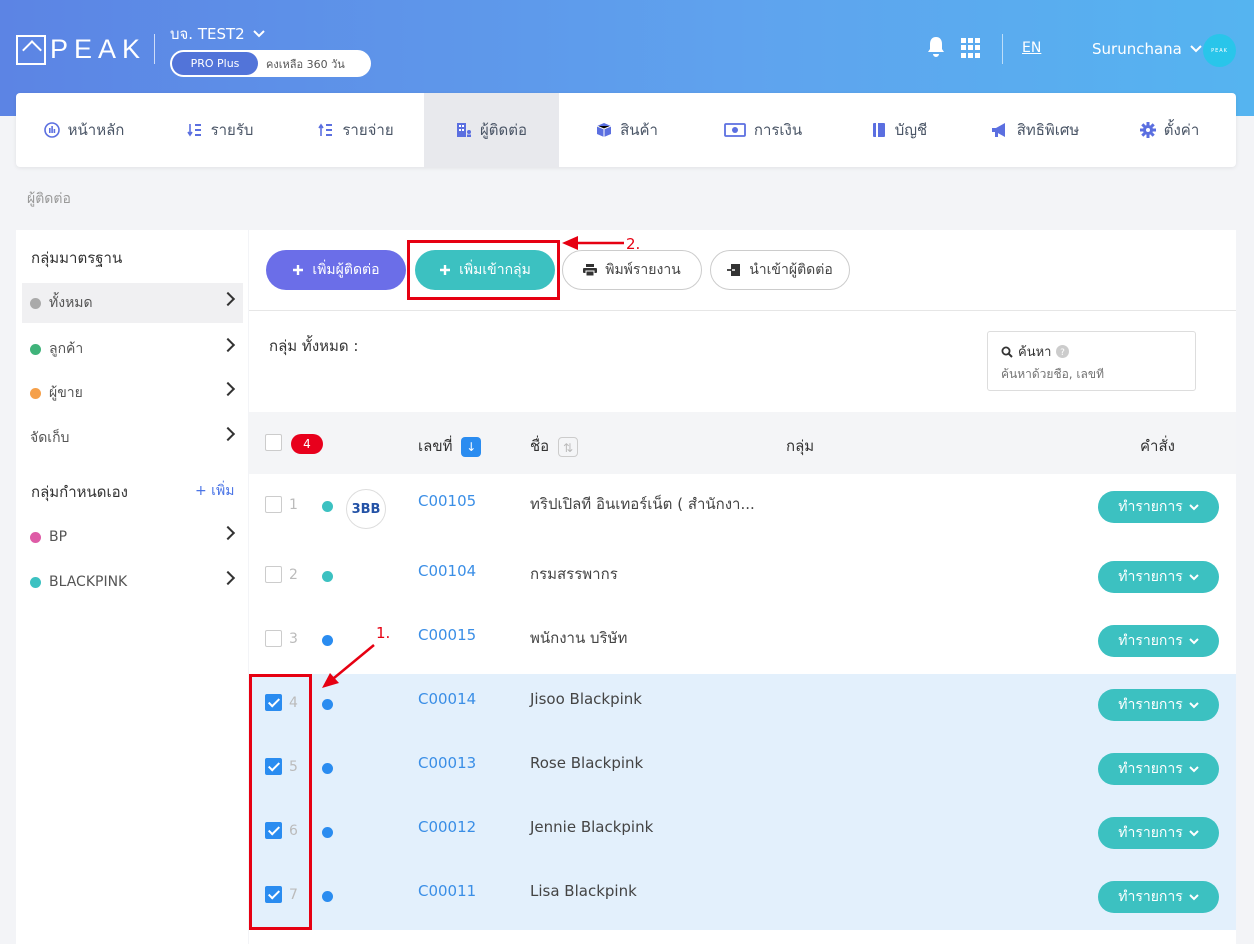 This screenshot has width=1254, height=944. I want to click on annotation-arrows, so click(473, 462).